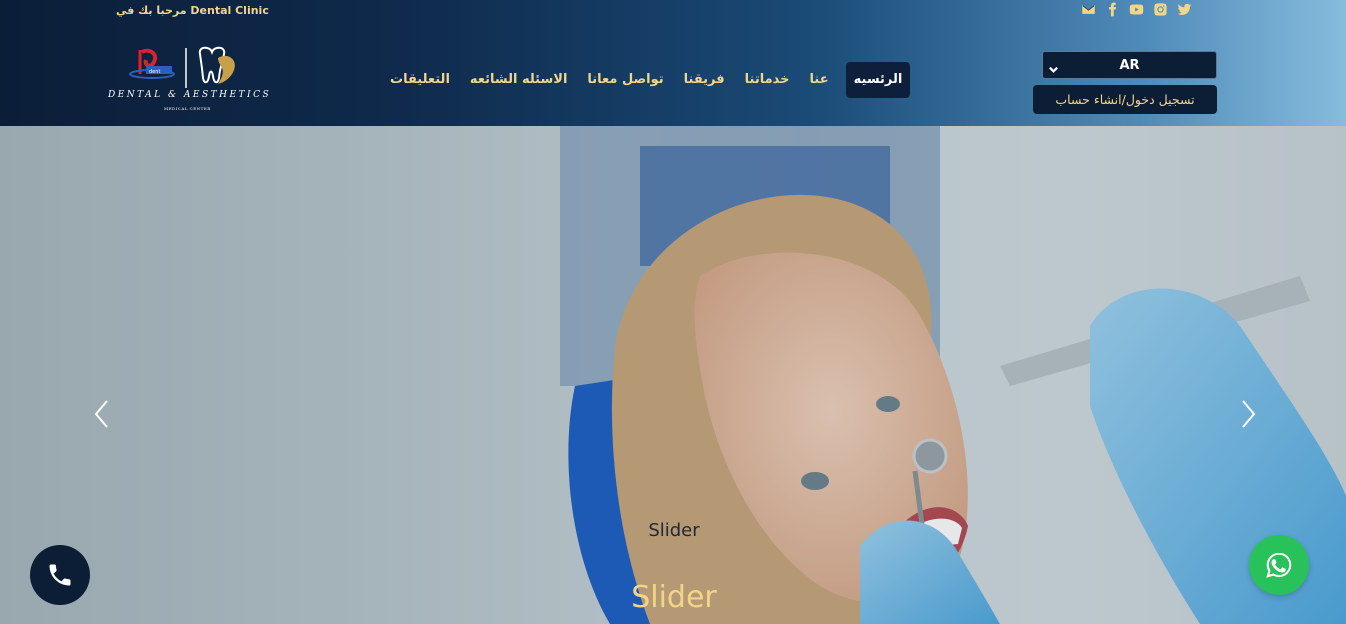 This screenshot has height=624, width=1346. I want to click on login-register-button: تسجيل دخول/انشاء حساب, so click(1125, 99).